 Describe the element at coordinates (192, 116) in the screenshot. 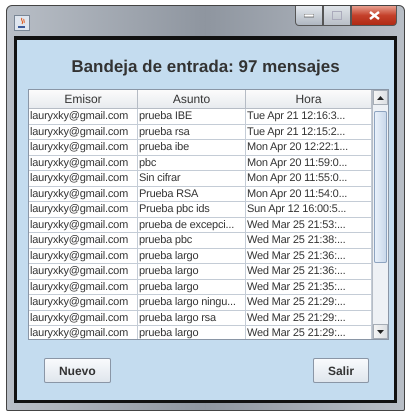

I see `table-cell: prueba IBE` at that location.